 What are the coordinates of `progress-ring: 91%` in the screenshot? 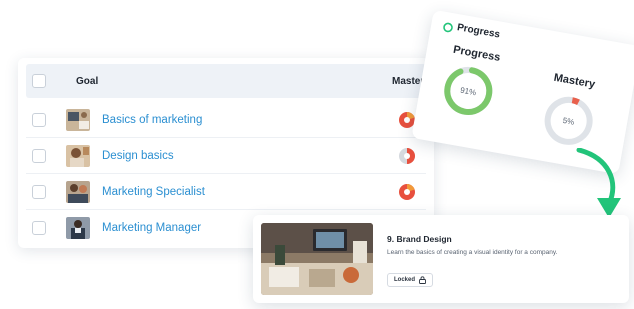 It's located at (468, 90).